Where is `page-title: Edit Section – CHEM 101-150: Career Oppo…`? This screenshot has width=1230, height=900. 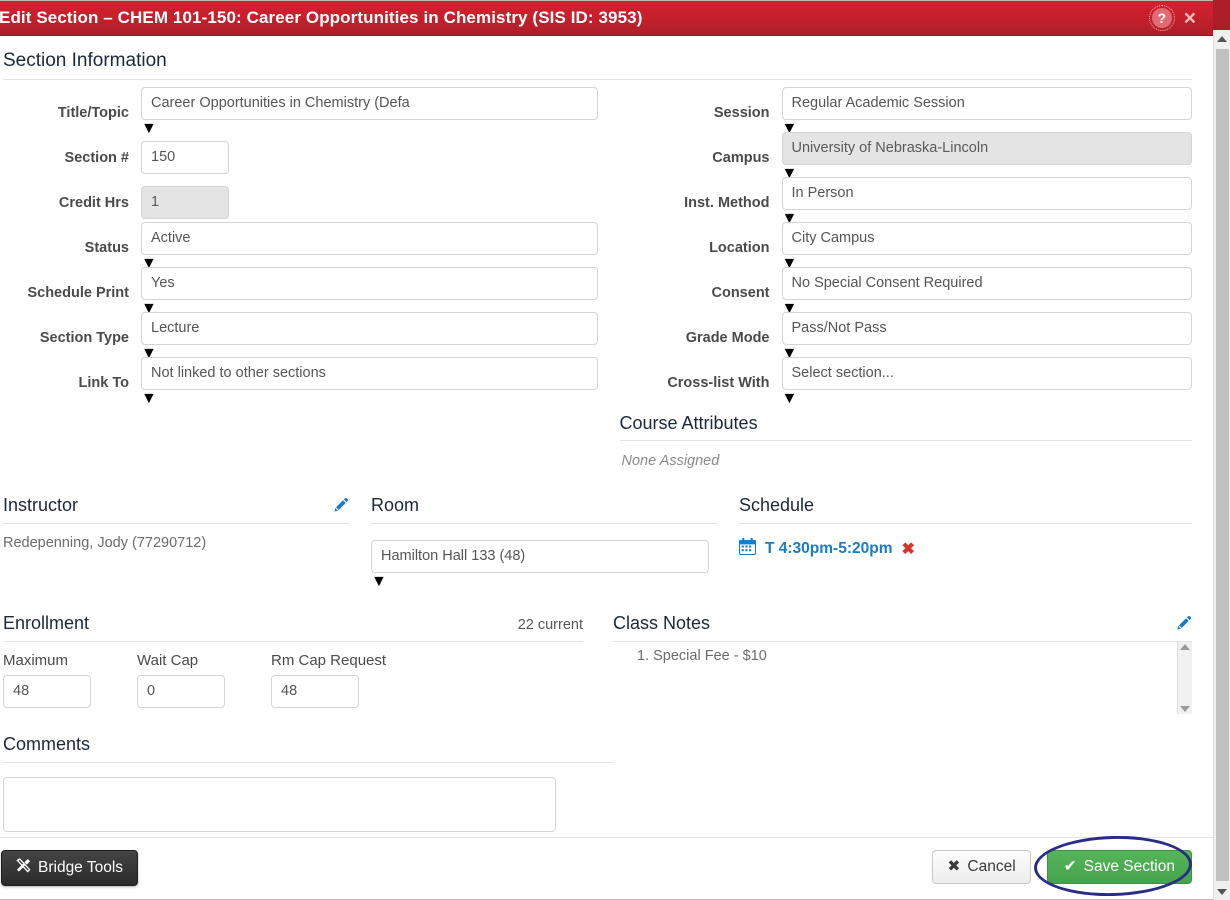
page-title: Edit Section – CHEM 101-150: Career Oppo… is located at coordinates (321, 17).